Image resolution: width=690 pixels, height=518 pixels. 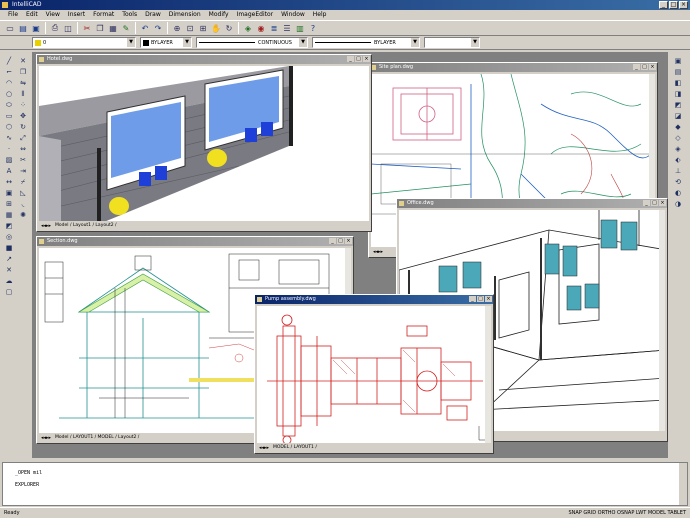 What do you see at coordinates (678, 116) in the screenshot?
I see `back-view-icon: ◪` at bounding box center [678, 116].